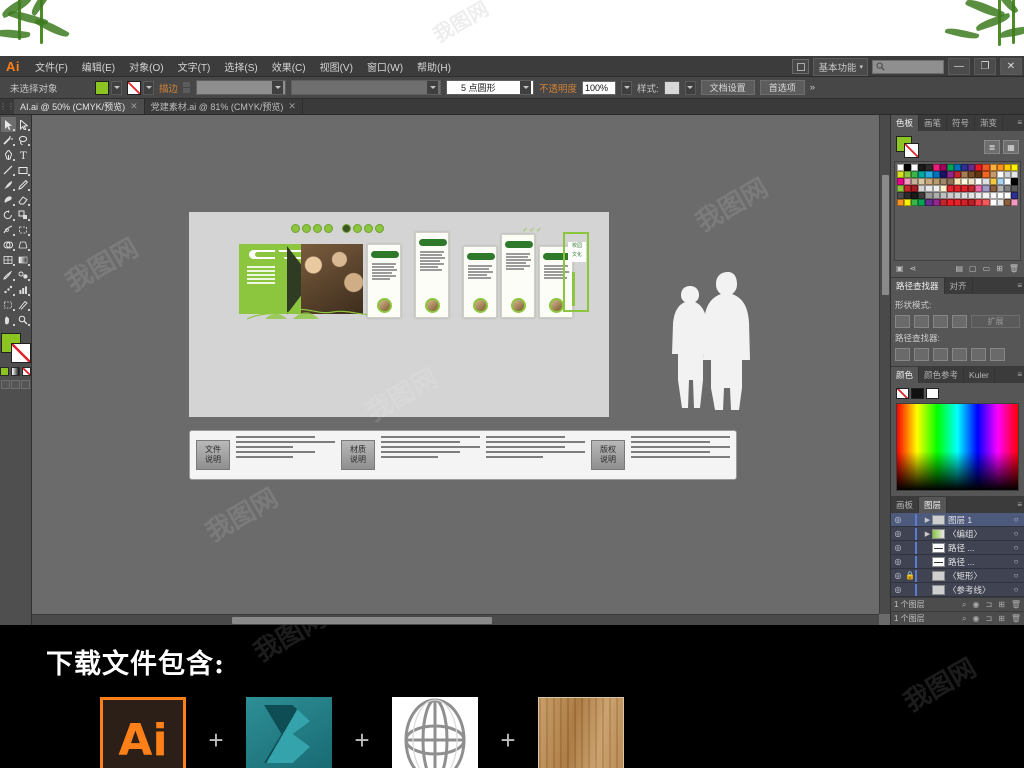  I want to click on blob-brush-tool, so click(8, 199).